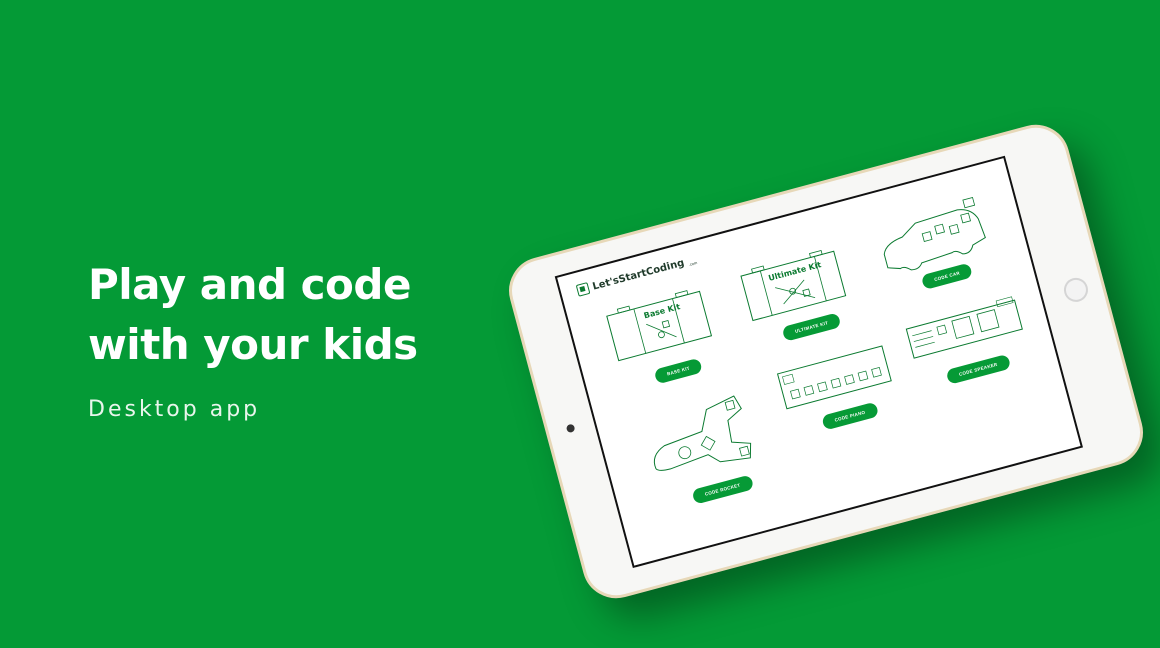 This screenshot has width=1160, height=648. Describe the element at coordinates (638, 275) in the screenshot. I see `brand-name: Let'sStartCoding` at that location.